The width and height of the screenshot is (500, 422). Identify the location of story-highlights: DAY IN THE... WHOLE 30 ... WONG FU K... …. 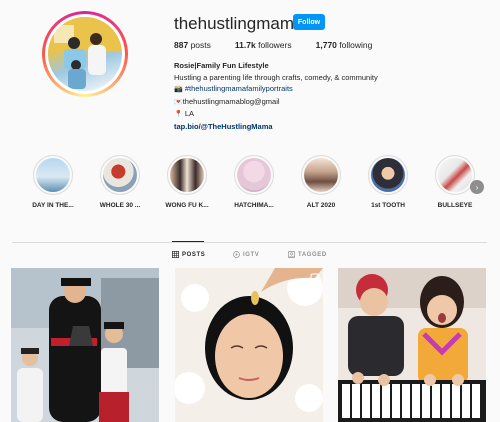
(259, 185).